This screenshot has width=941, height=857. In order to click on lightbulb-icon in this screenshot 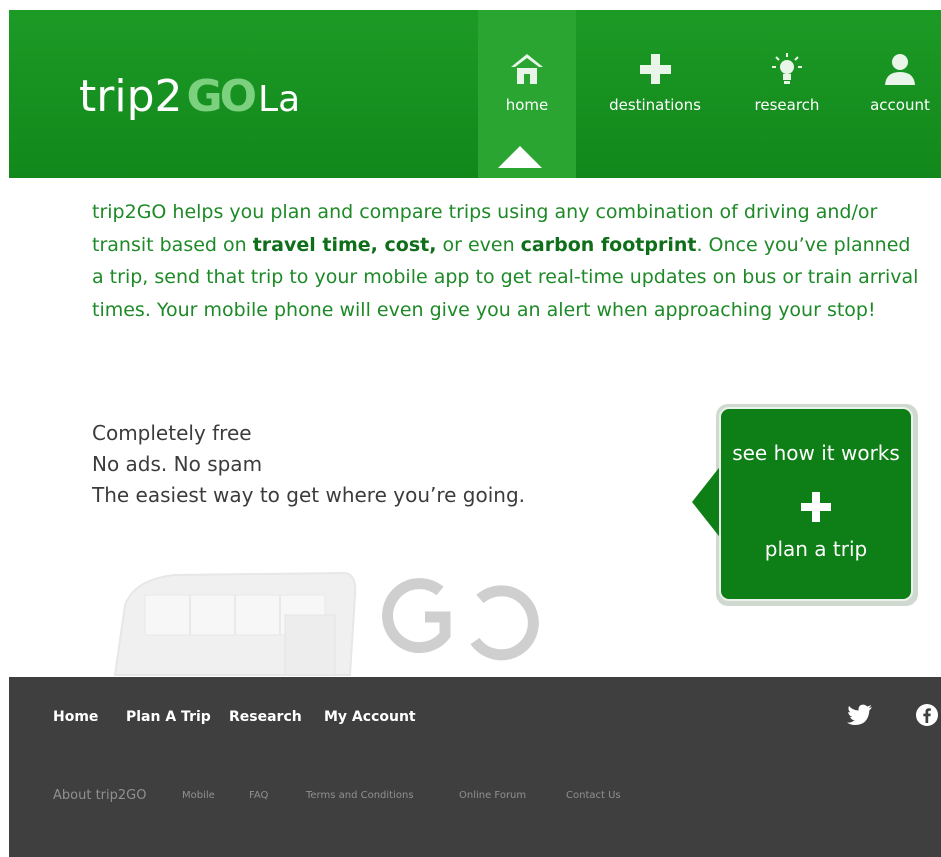, I will do `click(787, 74)`.